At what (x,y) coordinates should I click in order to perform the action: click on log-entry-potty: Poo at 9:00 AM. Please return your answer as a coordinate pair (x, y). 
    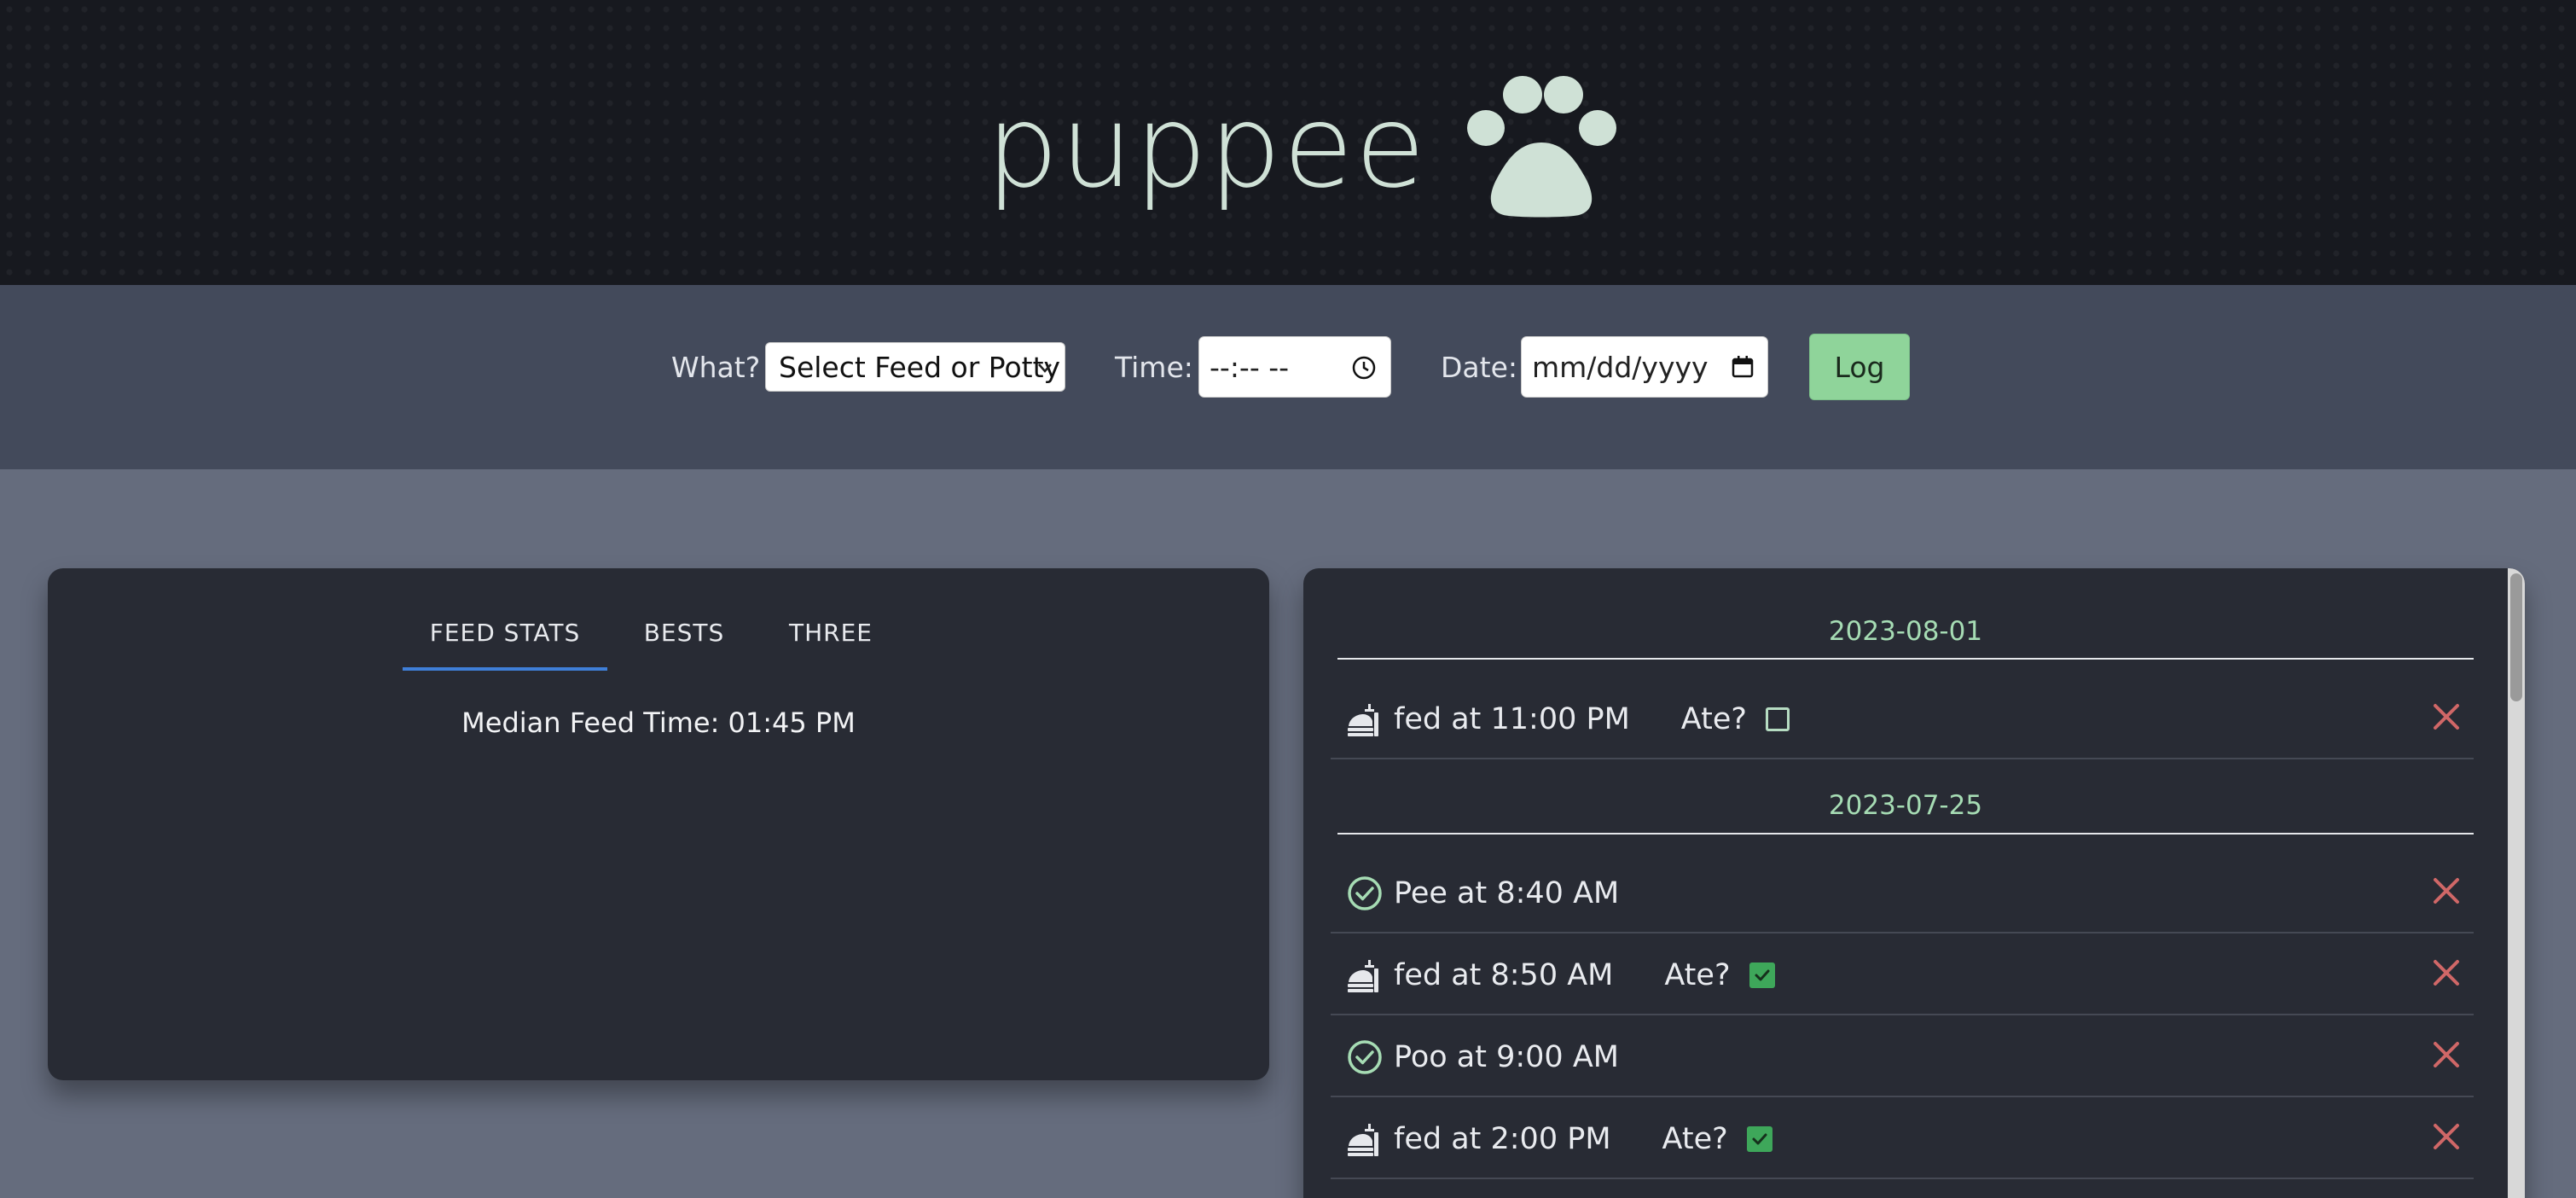
    Looking at the image, I should click on (1482, 1057).